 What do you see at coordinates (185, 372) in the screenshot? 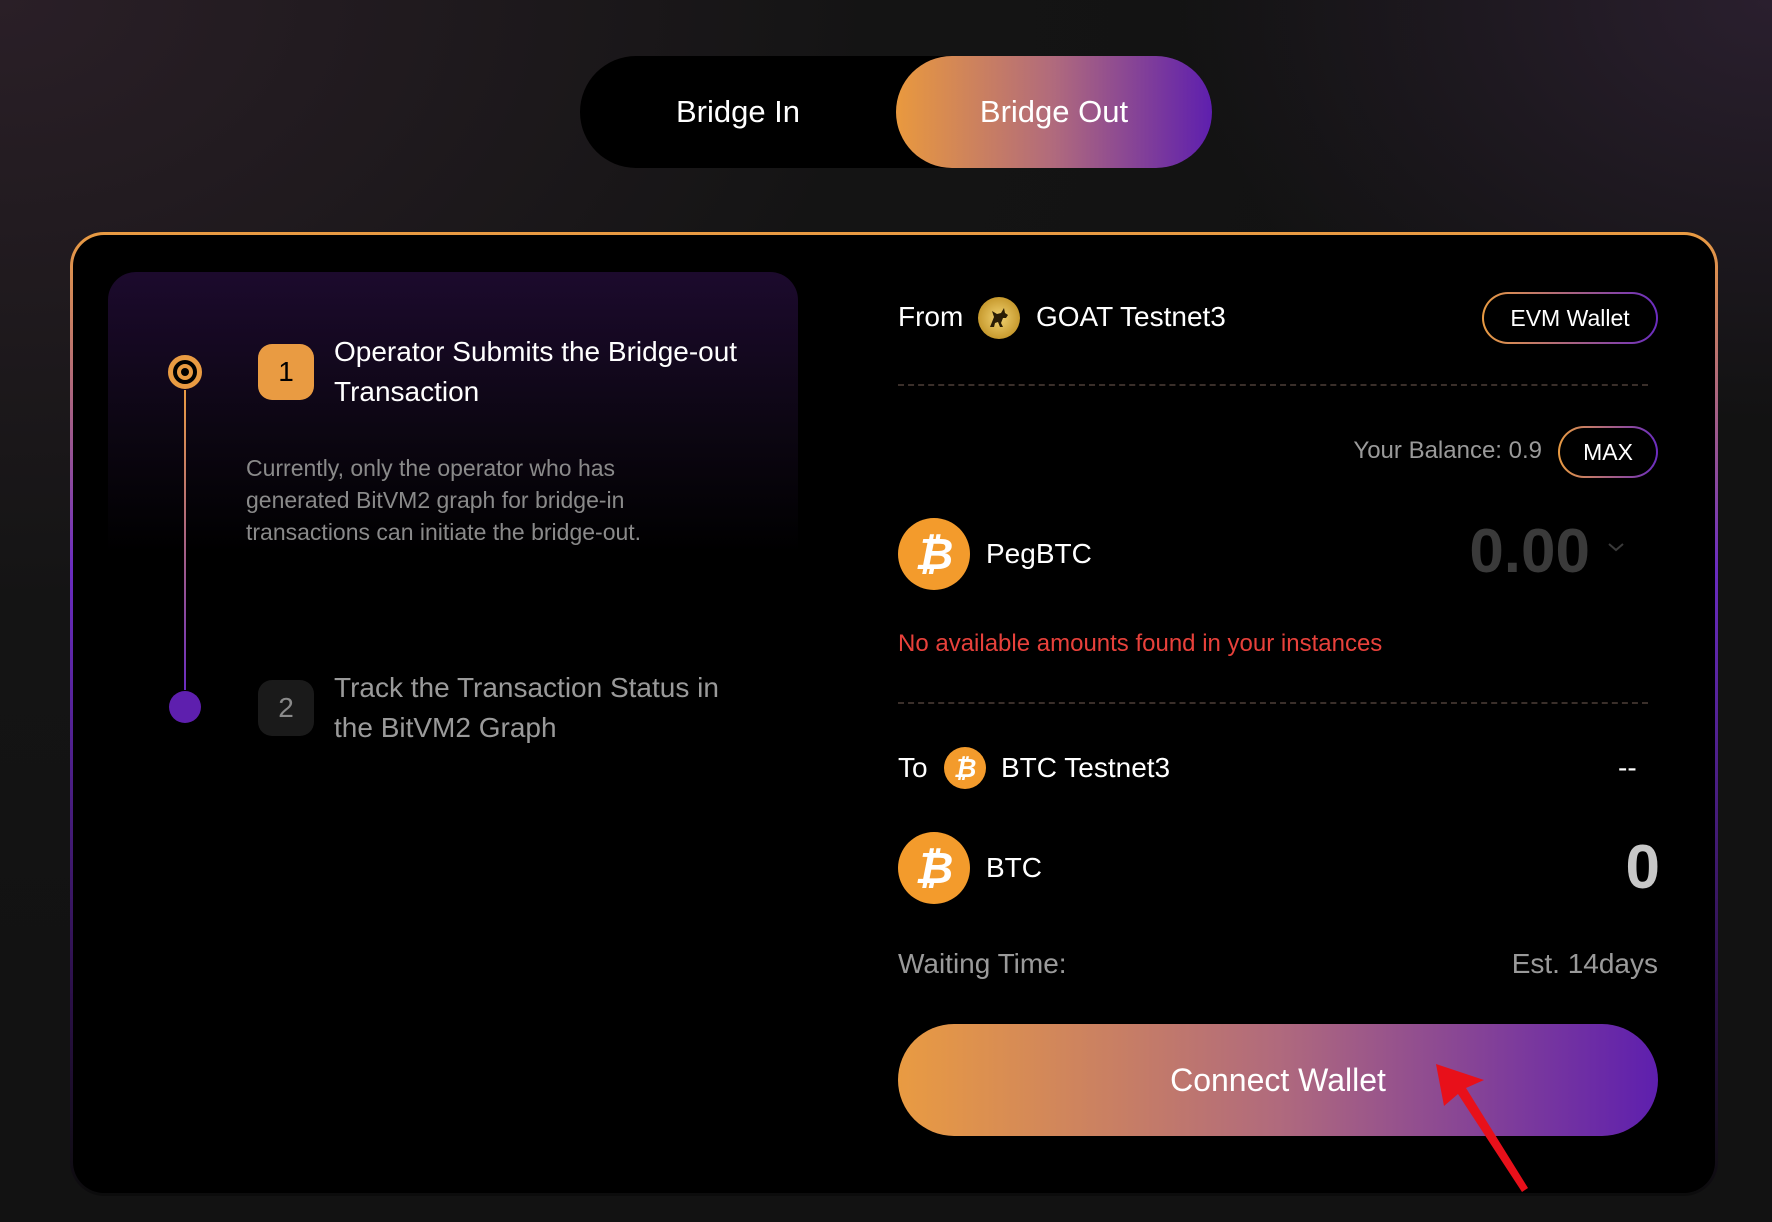
I see `step-1-indicator` at bounding box center [185, 372].